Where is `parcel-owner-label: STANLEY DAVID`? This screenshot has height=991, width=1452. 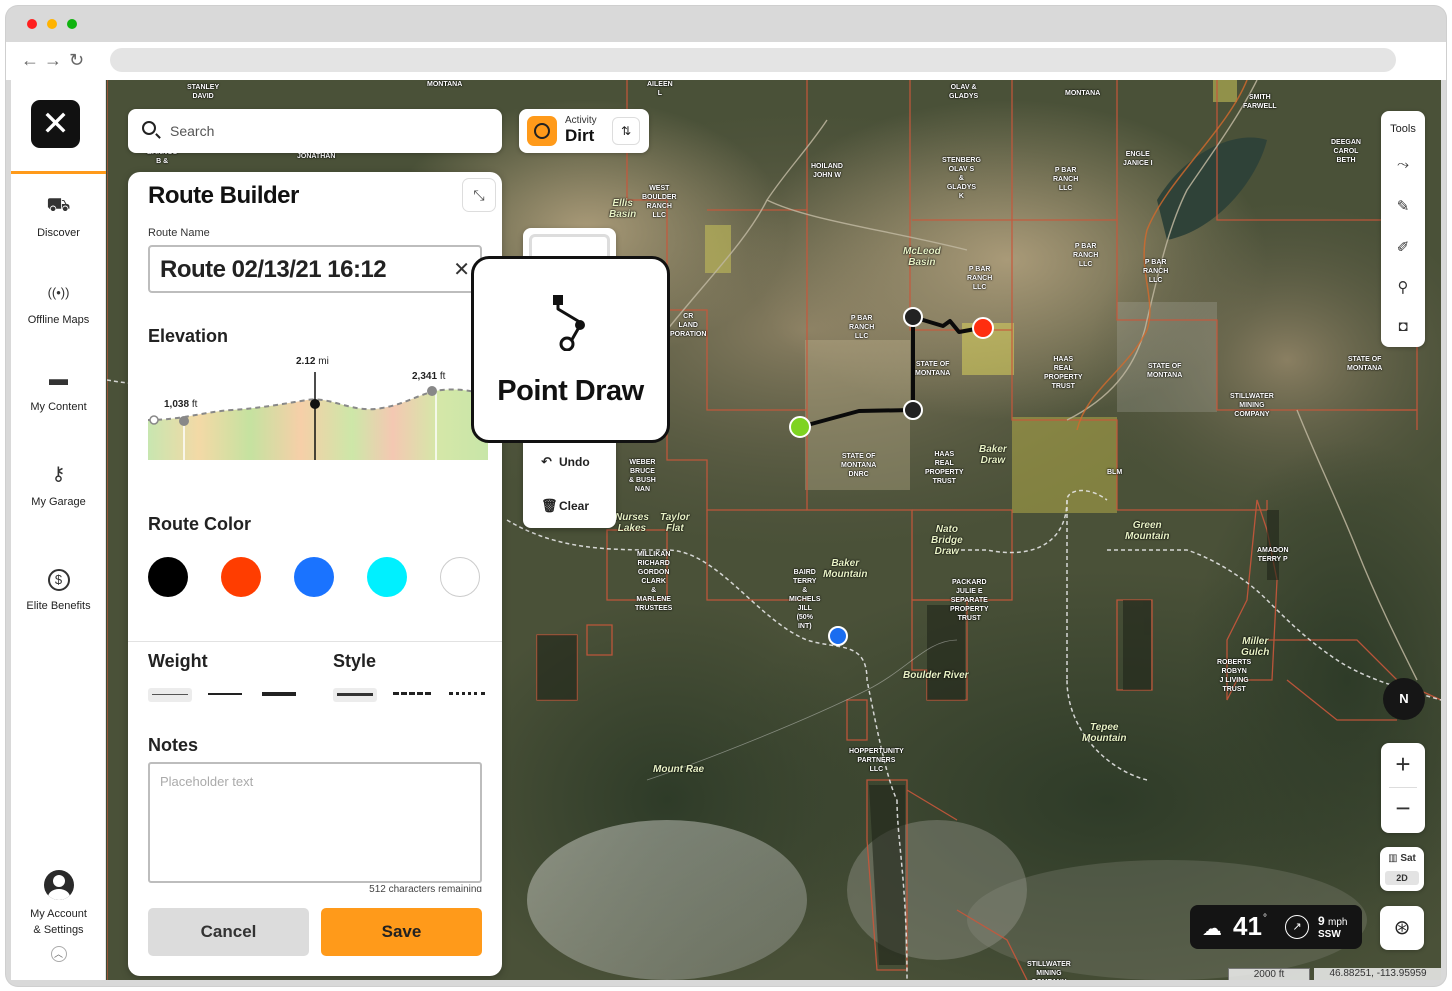
parcel-owner-label: STANLEY DAVID is located at coordinates (203, 92).